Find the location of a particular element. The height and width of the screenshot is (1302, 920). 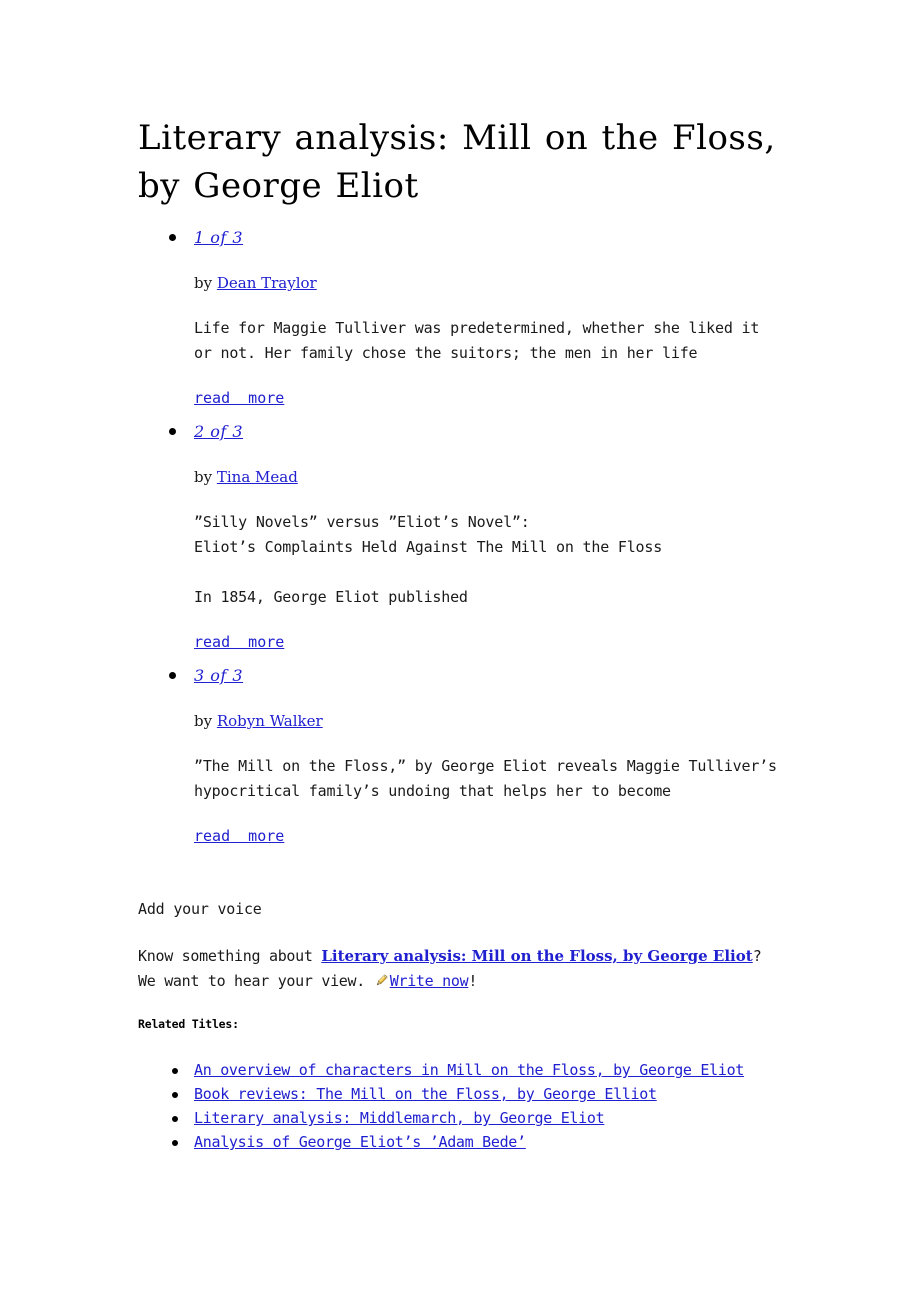

cta-suffix: ! is located at coordinates (473, 981).